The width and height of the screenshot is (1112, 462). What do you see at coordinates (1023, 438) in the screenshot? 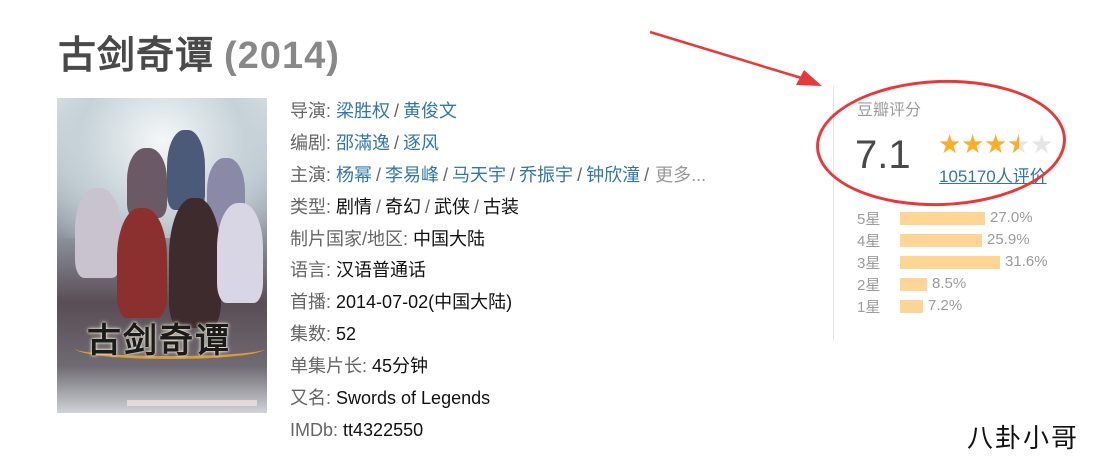
I see `watermark: 八卦小哥` at bounding box center [1023, 438].